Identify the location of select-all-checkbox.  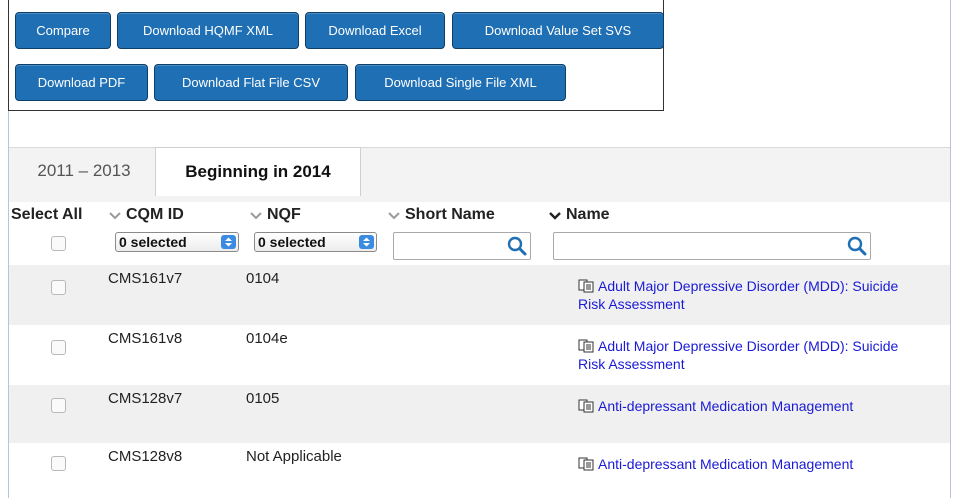
(58, 243).